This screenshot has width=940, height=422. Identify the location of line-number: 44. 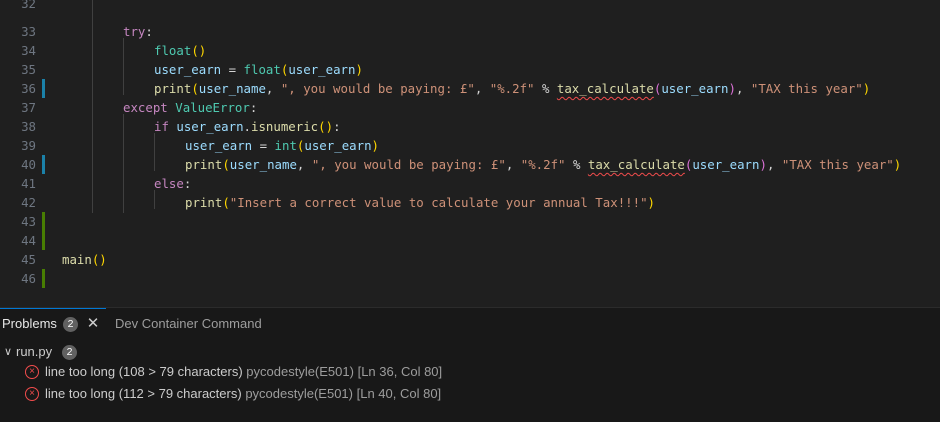
(28, 240).